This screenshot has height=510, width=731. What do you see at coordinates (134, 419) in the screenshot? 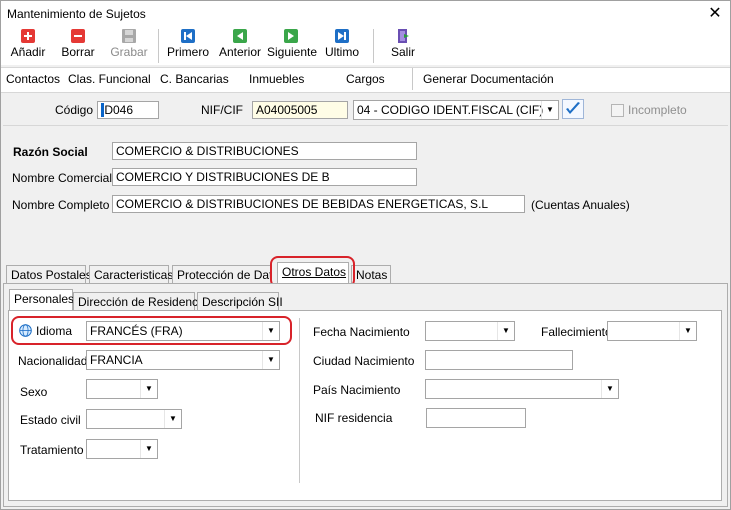
I see `estado-civil-select: ▼` at bounding box center [134, 419].